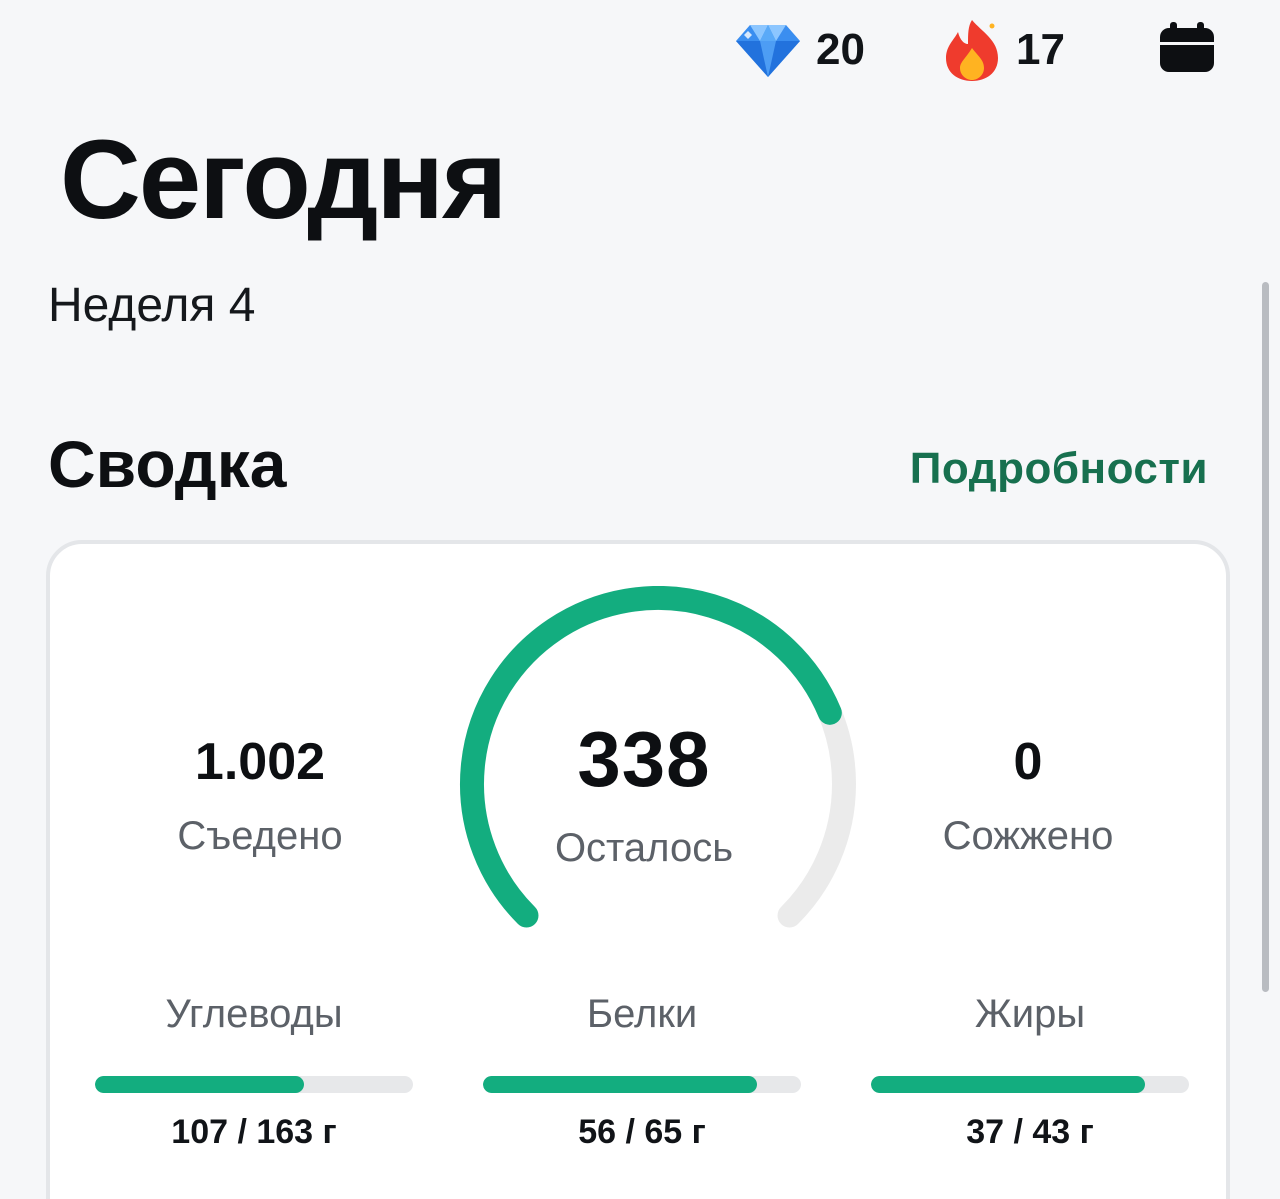  What do you see at coordinates (254, 1132) in the screenshot?
I see `macro-amount: 107 / 163 г` at bounding box center [254, 1132].